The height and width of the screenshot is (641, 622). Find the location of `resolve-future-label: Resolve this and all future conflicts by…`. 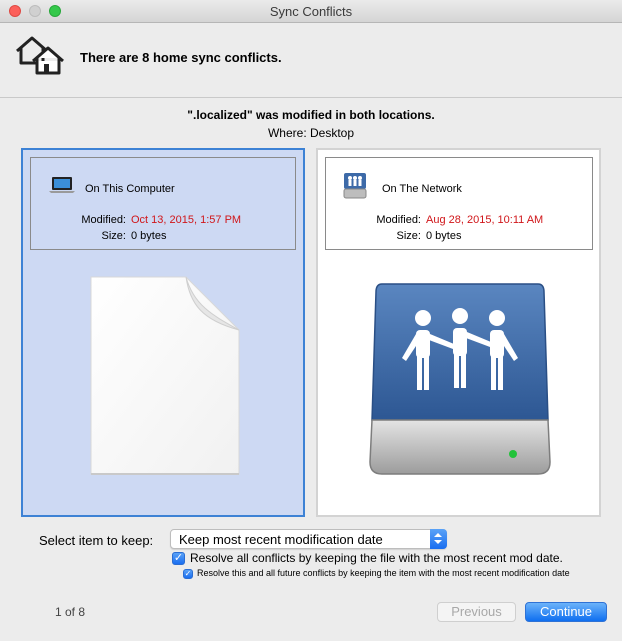

resolve-future-label: Resolve this and all future conflicts by… is located at coordinates (383, 573).